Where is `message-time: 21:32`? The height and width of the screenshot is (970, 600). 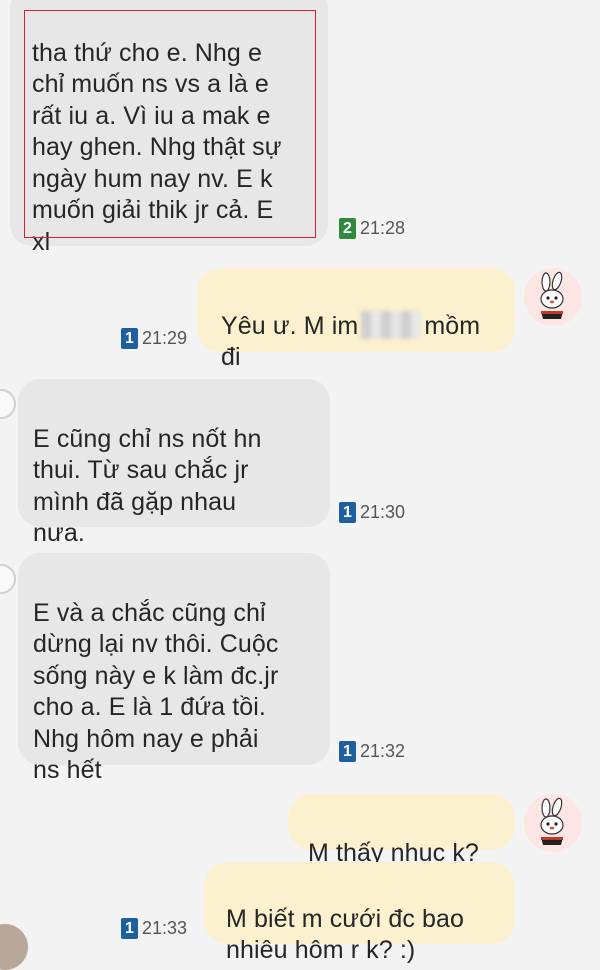
message-time: 21:32 is located at coordinates (383, 751).